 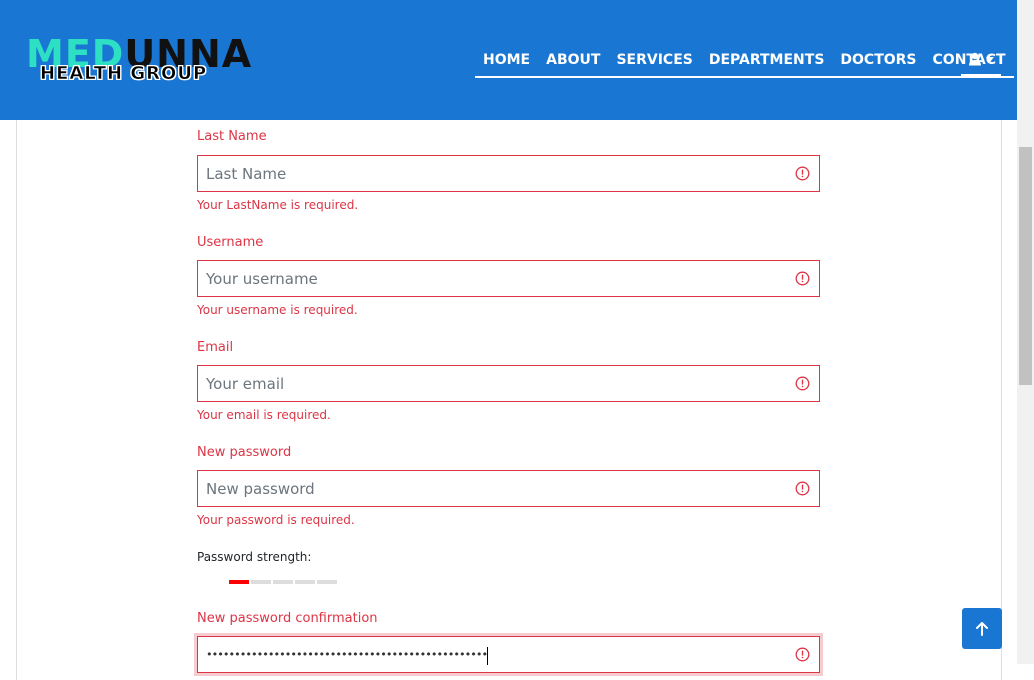 I want to click on logo-subtitle: HEALTH GROUP, so click(x=124, y=73).